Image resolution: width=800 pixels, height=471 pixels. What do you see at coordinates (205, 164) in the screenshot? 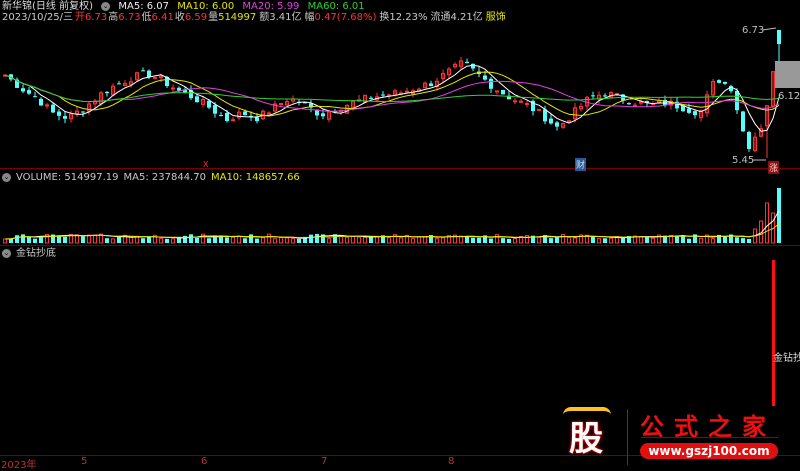
I see `event-marker: X` at bounding box center [205, 164].